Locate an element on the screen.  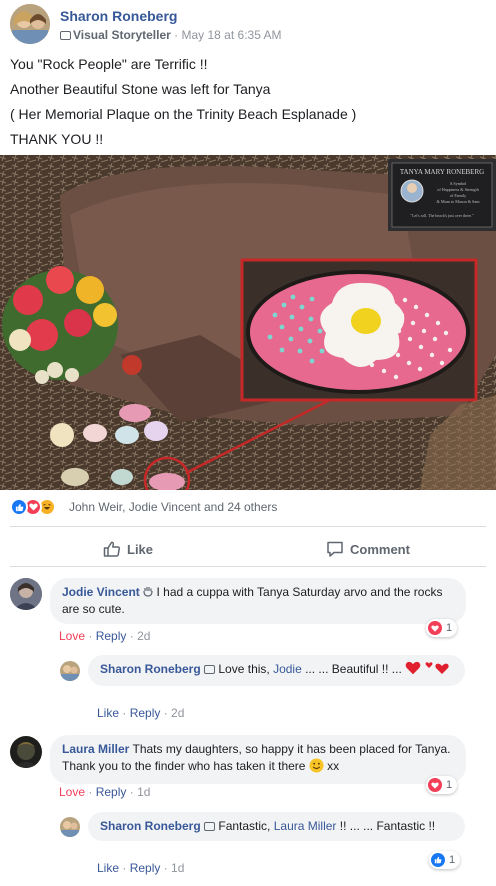
comment-text-end: xx is located at coordinates (331, 766).